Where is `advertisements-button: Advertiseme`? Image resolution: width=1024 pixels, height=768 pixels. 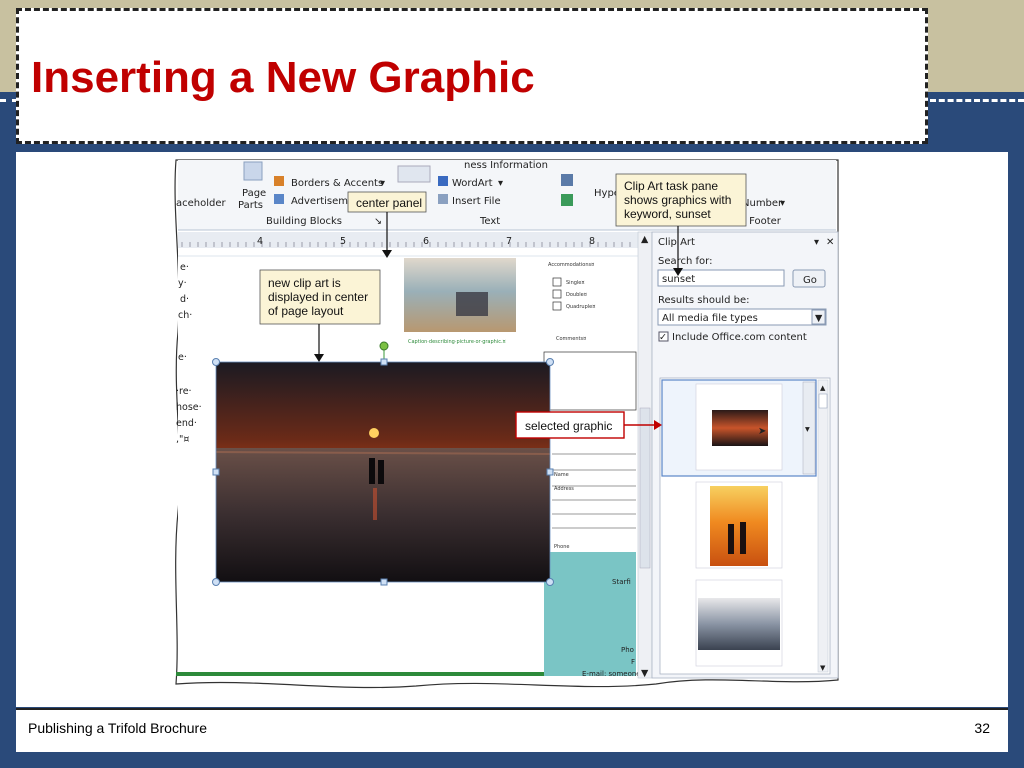
advertisements-button: Advertiseme is located at coordinates (322, 201).